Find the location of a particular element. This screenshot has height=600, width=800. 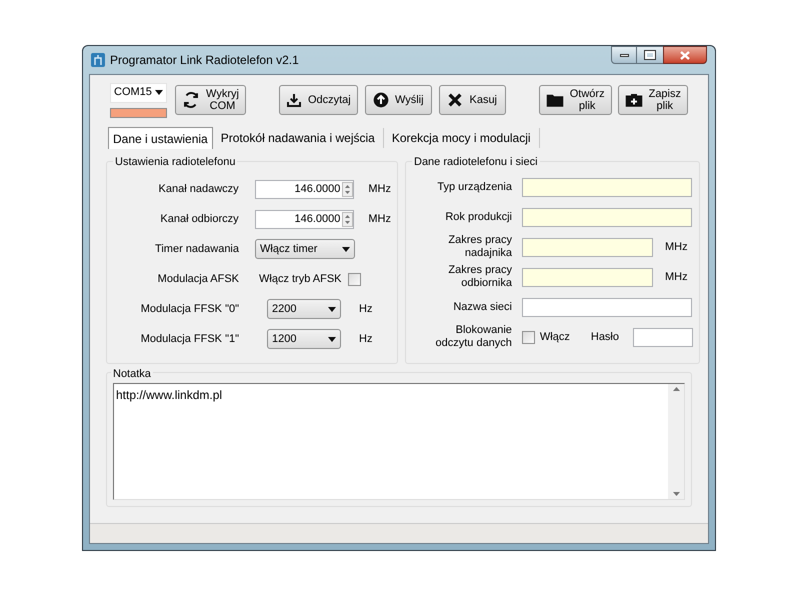

field-label: Zakres pracy nadajnika is located at coordinates (479, 247).